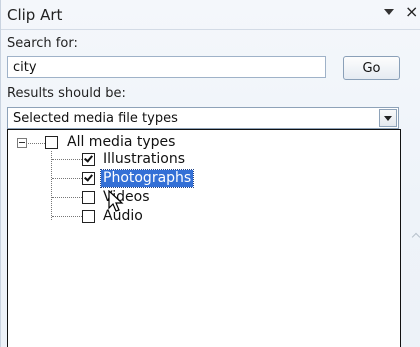  I want to click on results-label: Results should be:, so click(66, 93).